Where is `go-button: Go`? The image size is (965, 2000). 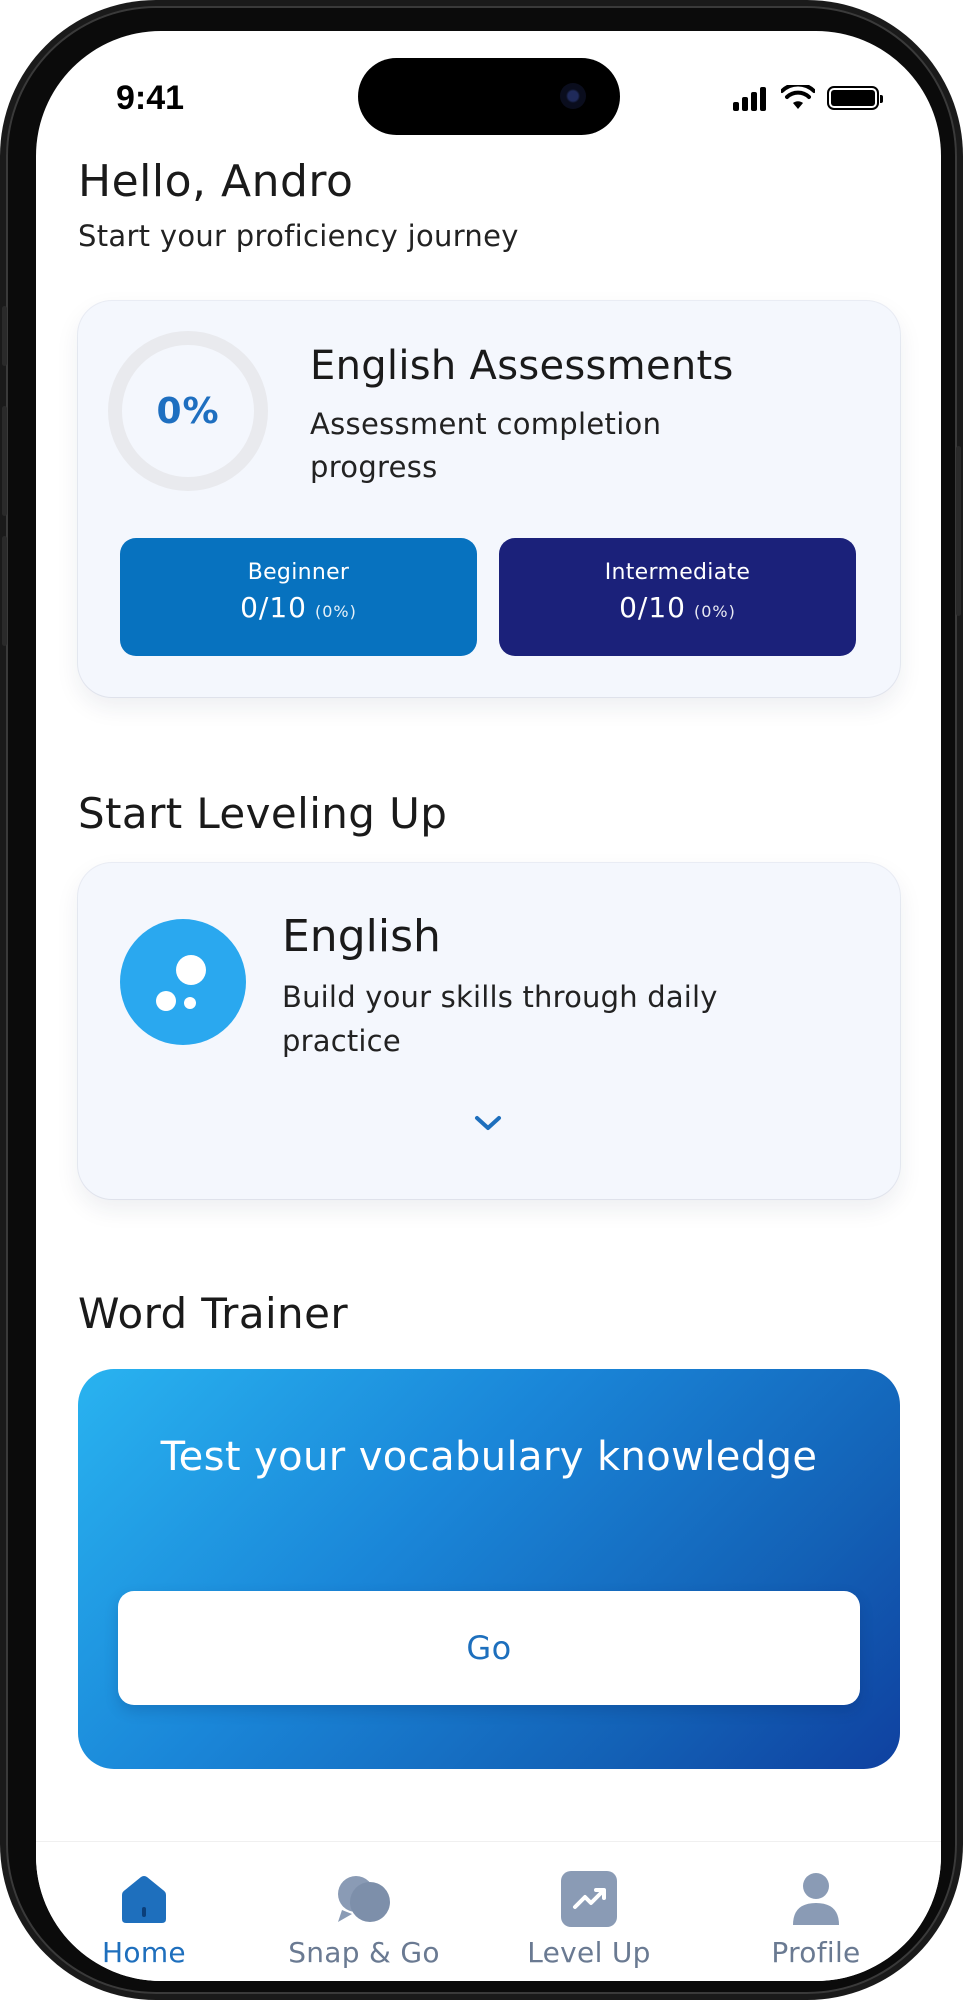 go-button: Go is located at coordinates (489, 1648).